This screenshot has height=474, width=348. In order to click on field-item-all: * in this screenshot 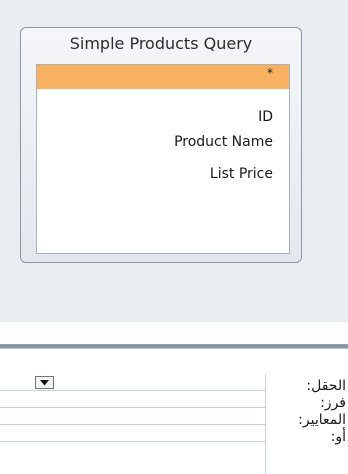, I will do `click(163, 77)`.